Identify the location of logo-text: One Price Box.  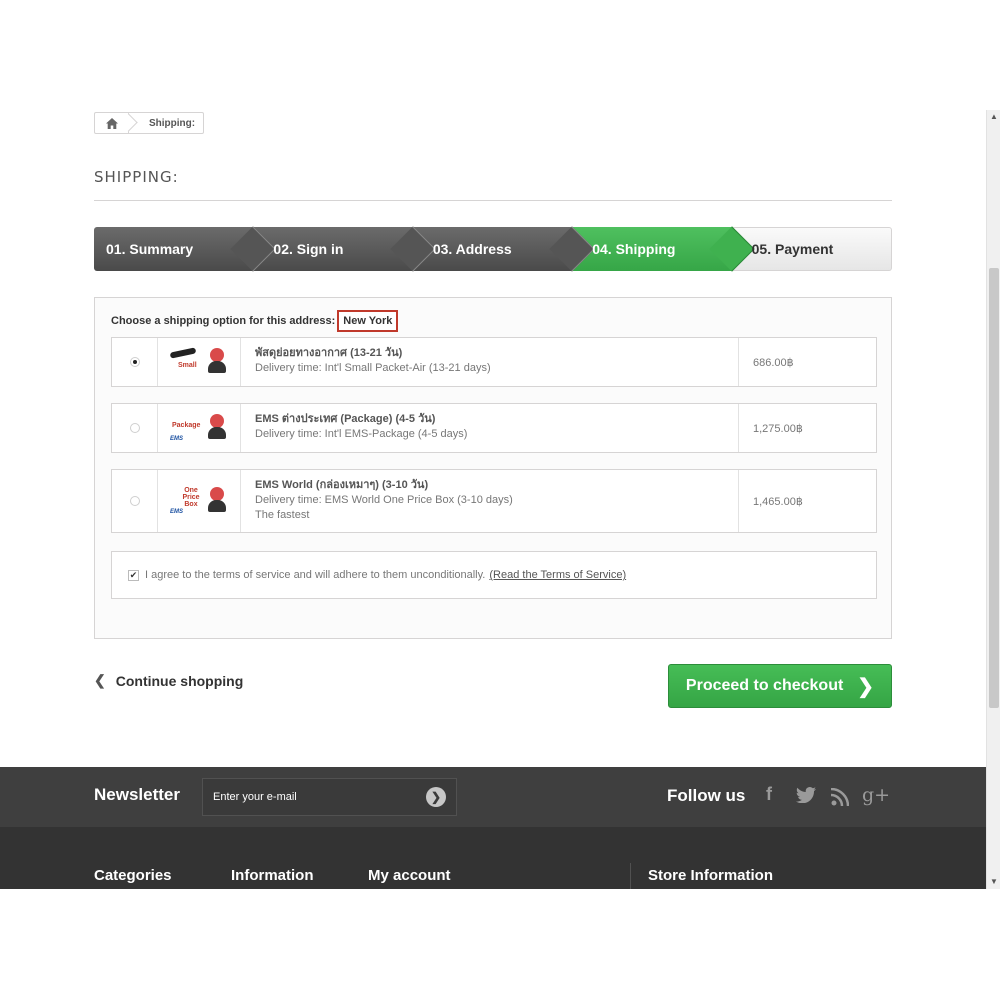
(191, 497).